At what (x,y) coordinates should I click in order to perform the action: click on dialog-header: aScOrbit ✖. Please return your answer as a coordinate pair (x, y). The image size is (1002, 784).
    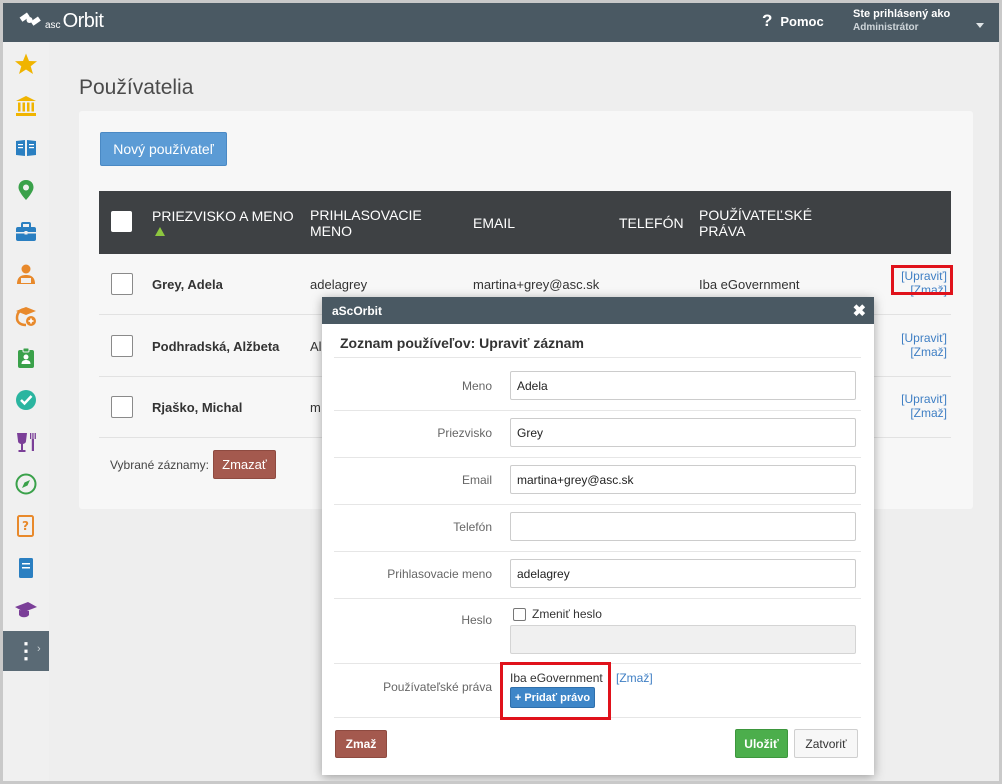
    Looking at the image, I should click on (598, 310).